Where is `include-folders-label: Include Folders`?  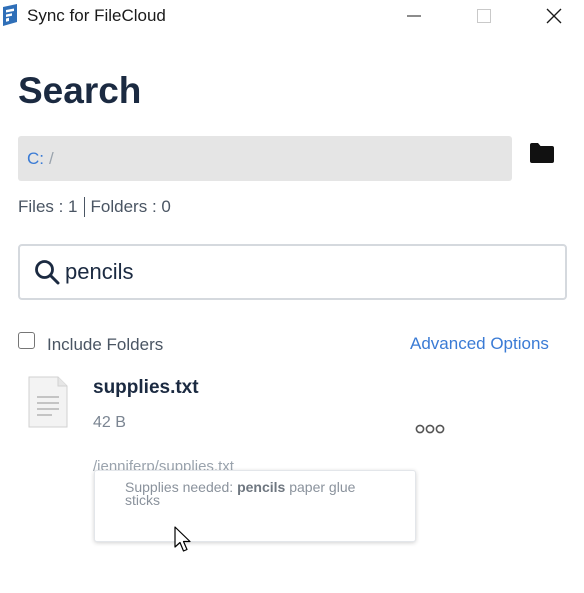 include-folders-label: Include Folders is located at coordinates (105, 344).